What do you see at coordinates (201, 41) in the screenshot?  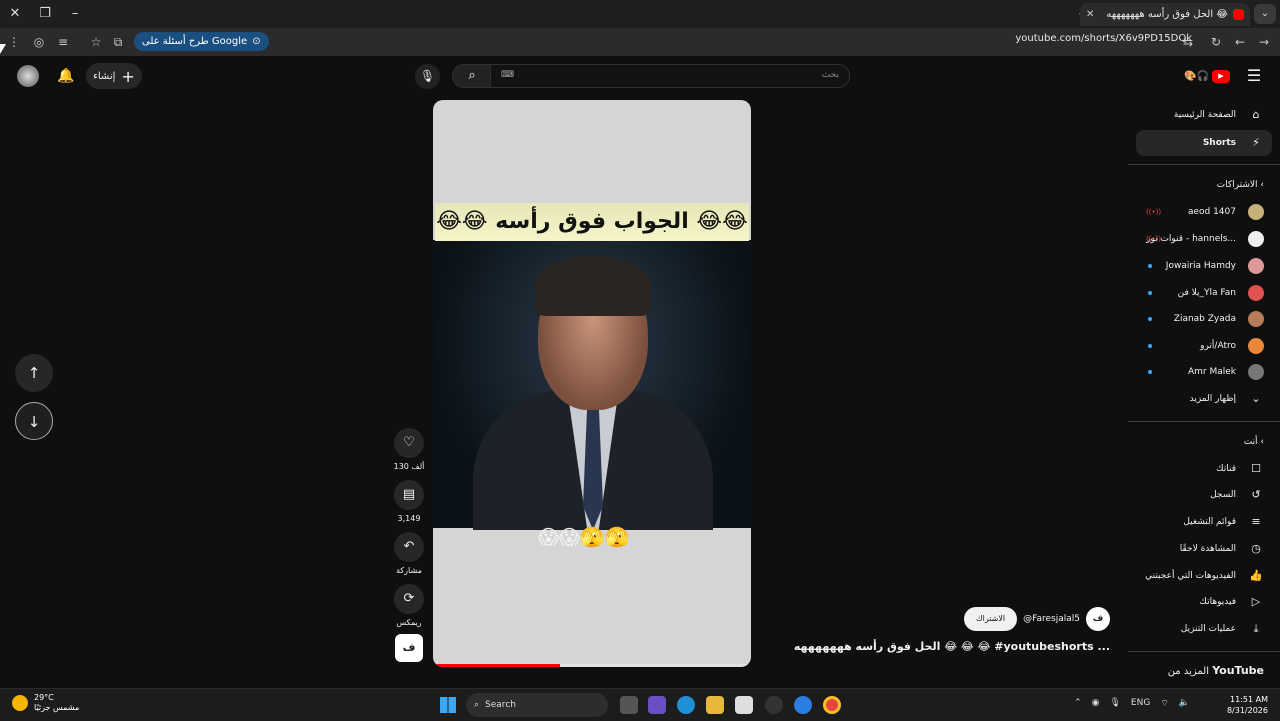 I see `ask-google-chip: طرح أسئلة على Google ⊙` at bounding box center [201, 41].